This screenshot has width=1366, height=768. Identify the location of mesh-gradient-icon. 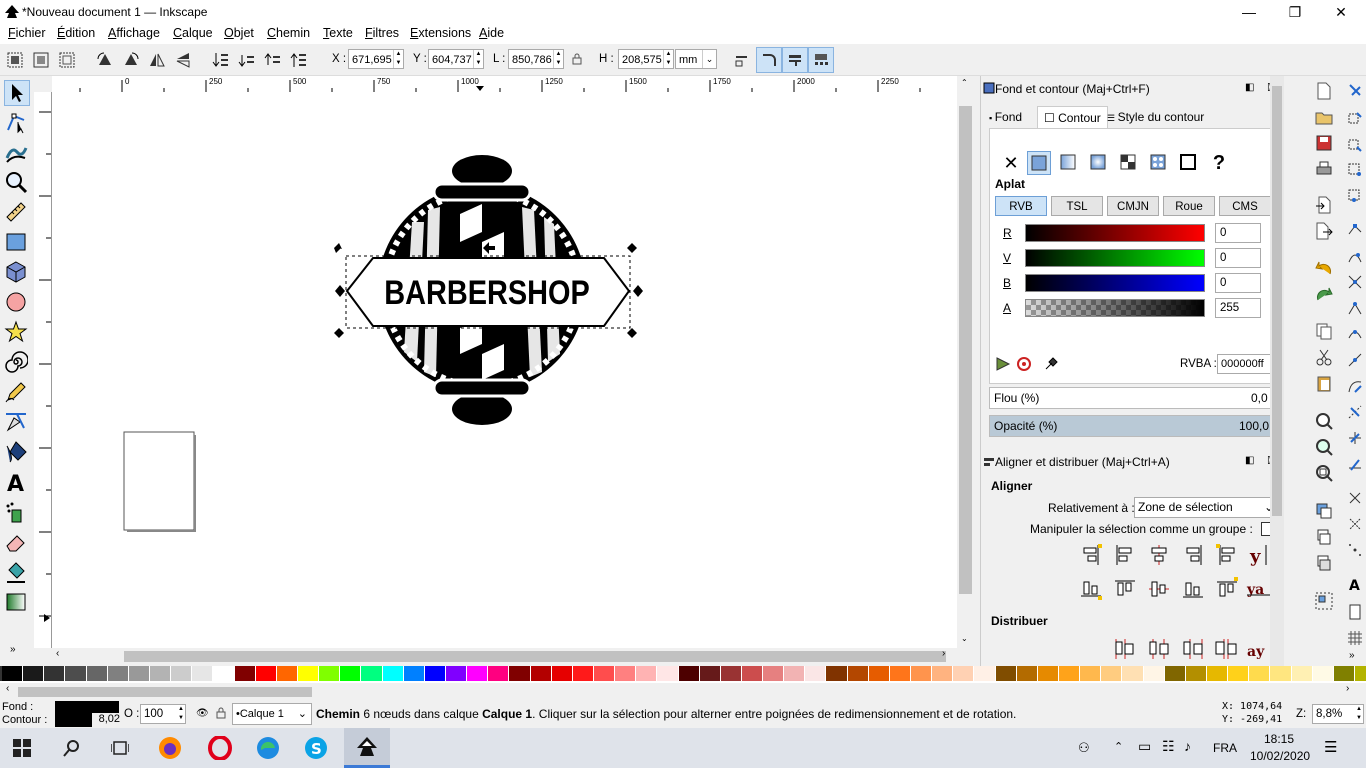
(1129, 163).